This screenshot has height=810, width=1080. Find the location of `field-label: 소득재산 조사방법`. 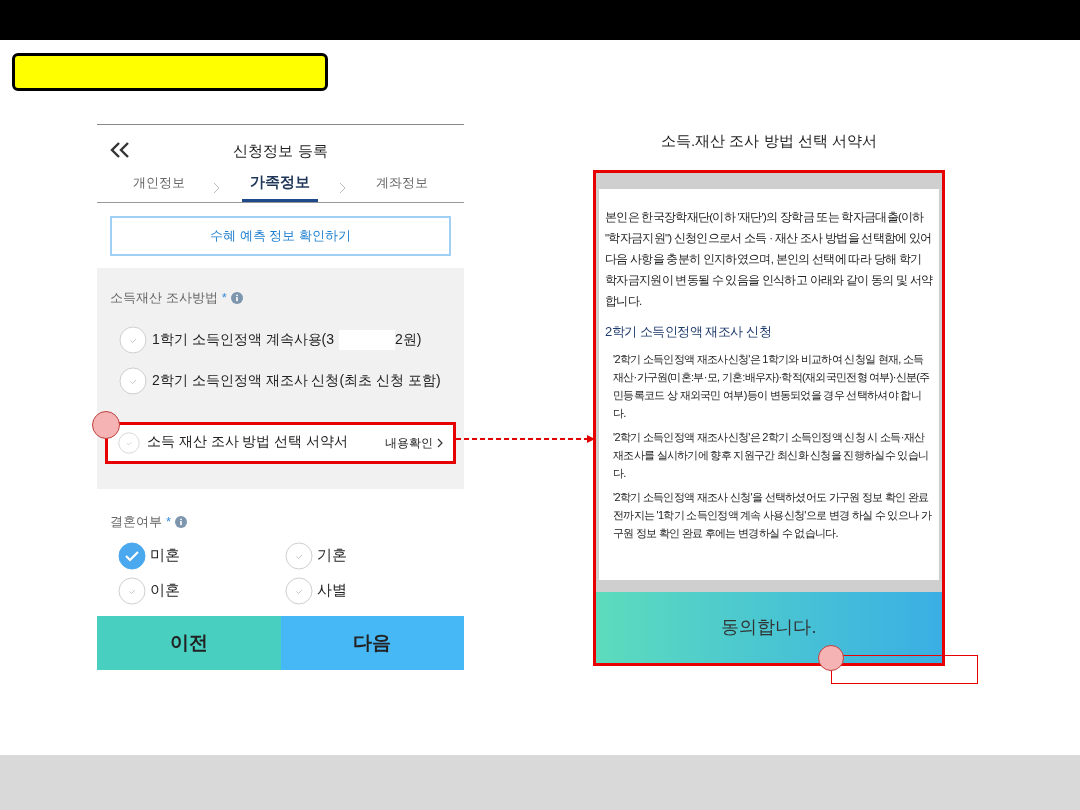

field-label: 소득재산 조사방법 is located at coordinates (164, 298).